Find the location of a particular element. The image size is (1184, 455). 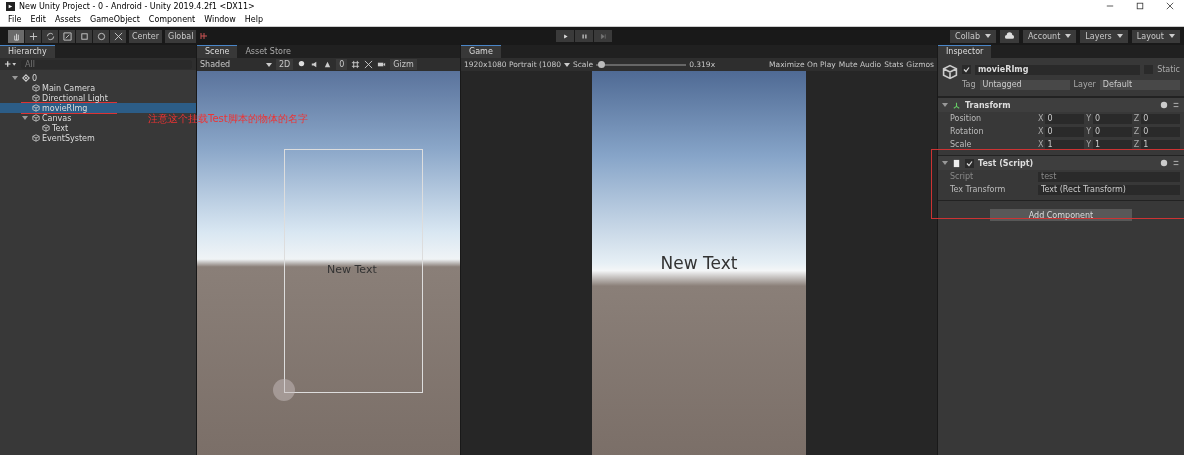

tools-icon is located at coordinates (369, 64).